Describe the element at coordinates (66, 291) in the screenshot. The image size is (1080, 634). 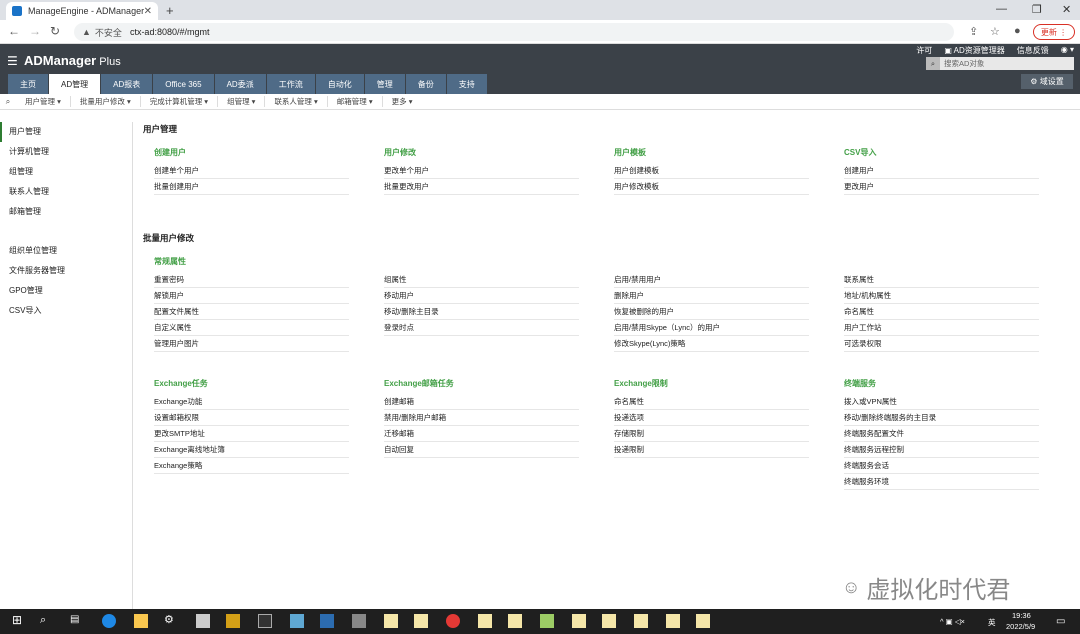
I see `nav-gpo-mgmt: GPO管理` at that location.